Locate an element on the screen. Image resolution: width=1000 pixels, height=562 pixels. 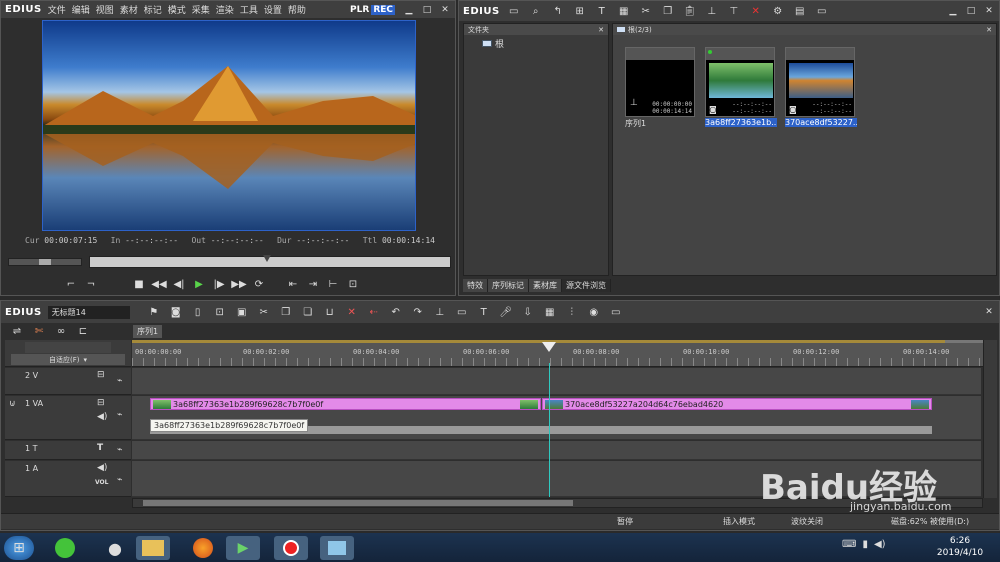
add-cut-icon: ⊥ is located at coordinates (440, 312).